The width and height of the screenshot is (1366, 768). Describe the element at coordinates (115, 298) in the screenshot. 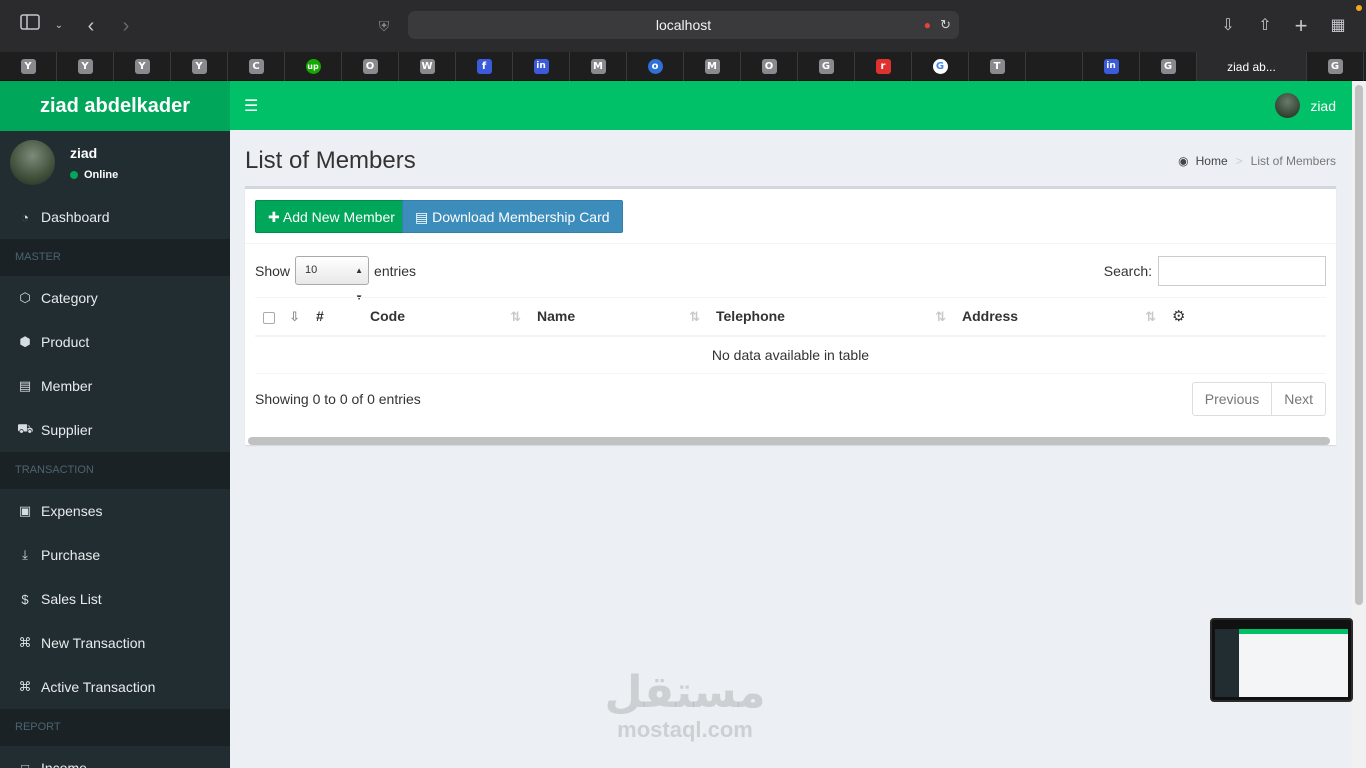

I see `sidebar-item-category: ⬡ Category` at that location.